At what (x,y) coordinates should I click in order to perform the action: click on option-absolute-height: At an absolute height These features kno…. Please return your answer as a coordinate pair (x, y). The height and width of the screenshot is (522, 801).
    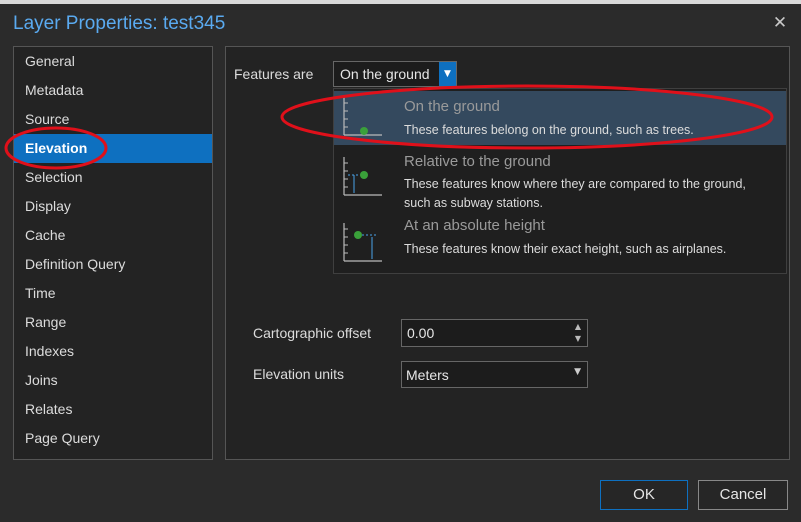
    Looking at the image, I should click on (560, 243).